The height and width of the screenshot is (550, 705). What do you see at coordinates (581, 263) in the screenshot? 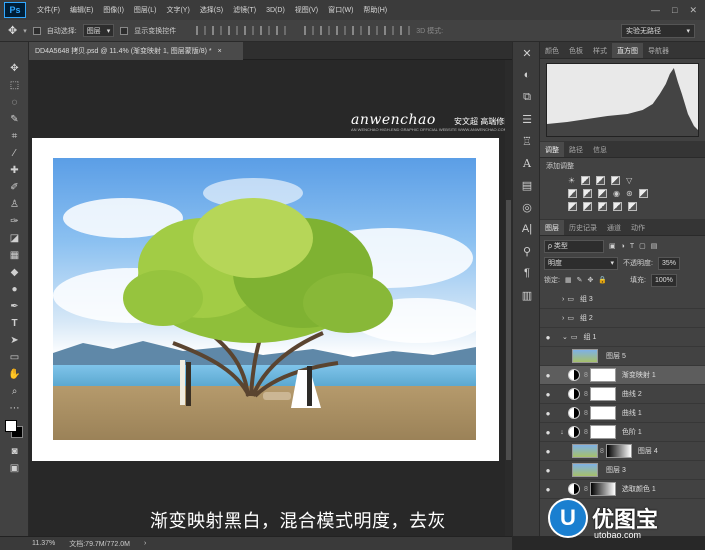
I see `blend-mode-dropdown: 明度 ▾` at bounding box center [581, 263].